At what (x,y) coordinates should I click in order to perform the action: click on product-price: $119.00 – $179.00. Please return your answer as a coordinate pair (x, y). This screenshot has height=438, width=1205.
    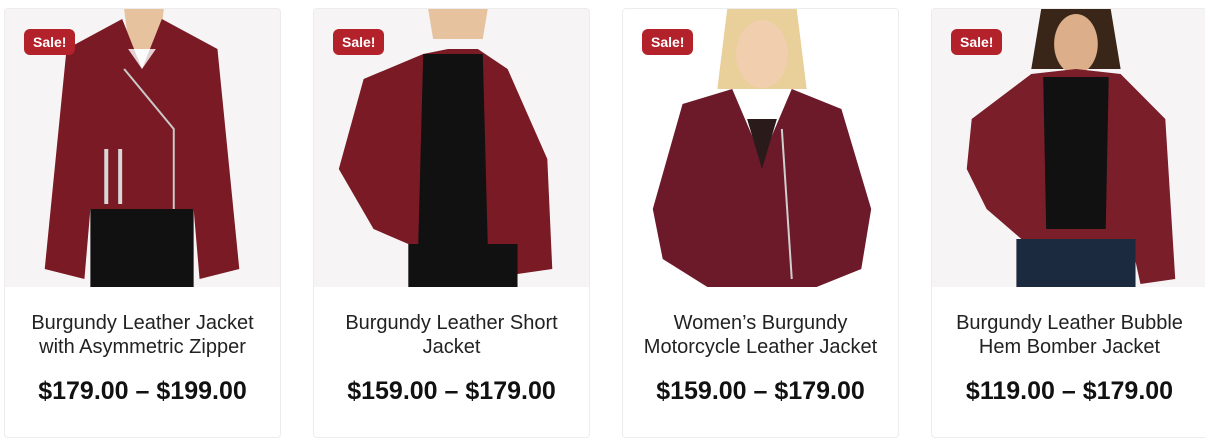
    Looking at the image, I should click on (1069, 391).